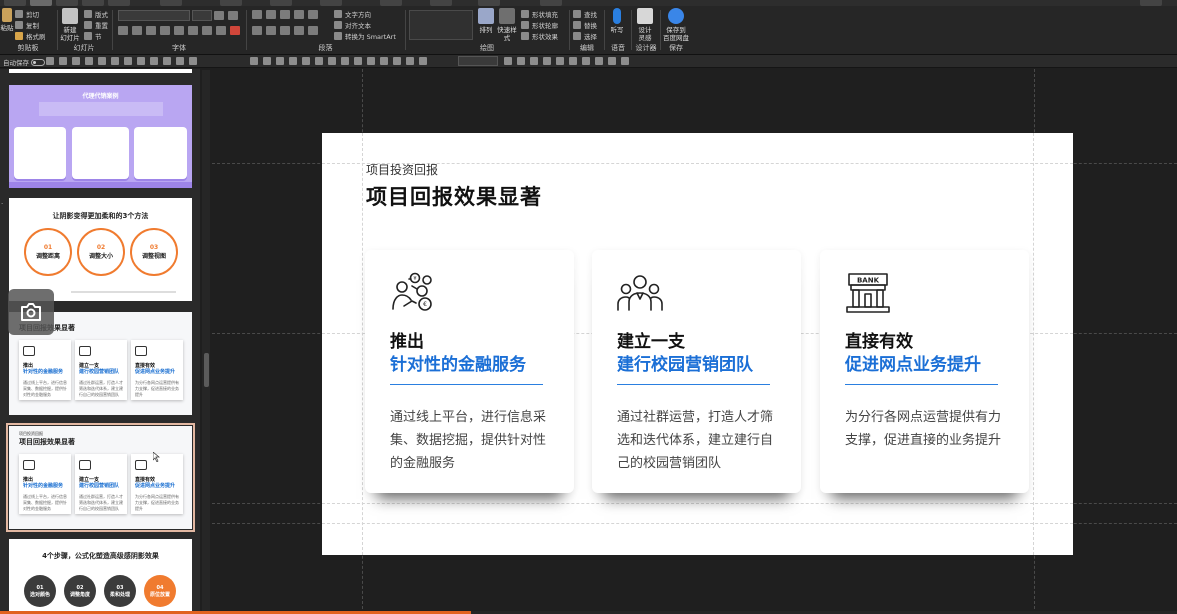 This screenshot has width=1177, height=614. I want to click on smartart-button: 转换为 SmartArt, so click(365, 36).